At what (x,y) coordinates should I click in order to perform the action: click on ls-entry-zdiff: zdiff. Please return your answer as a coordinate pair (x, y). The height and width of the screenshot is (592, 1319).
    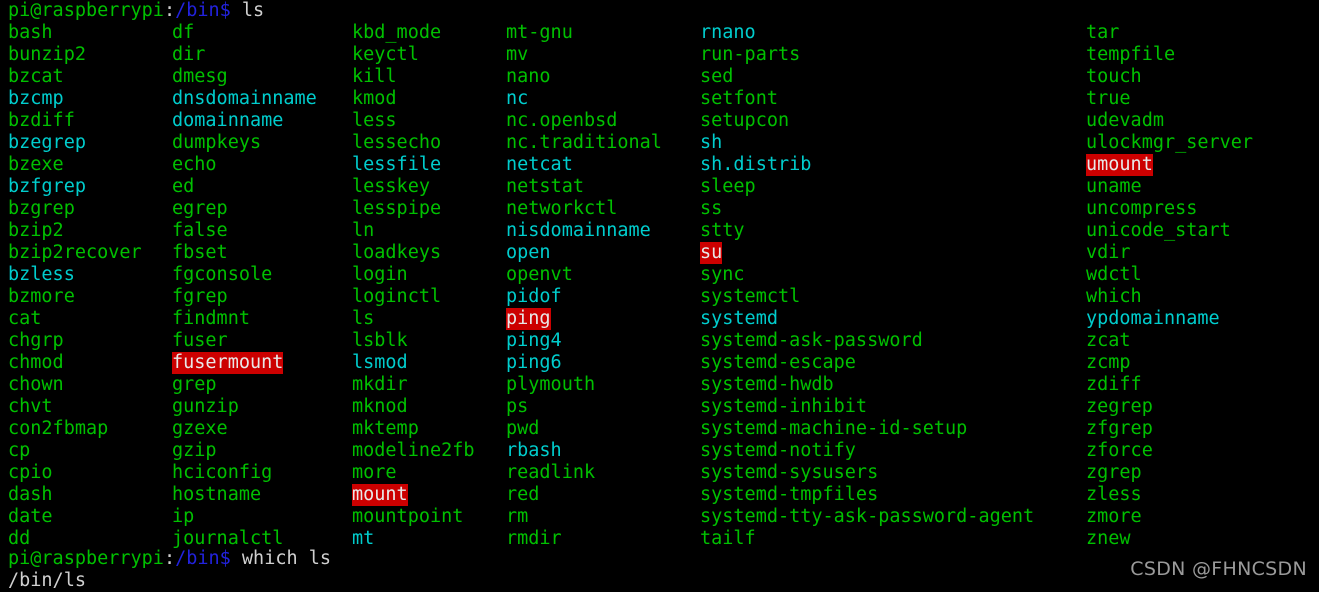
    Looking at the image, I should click on (1114, 384).